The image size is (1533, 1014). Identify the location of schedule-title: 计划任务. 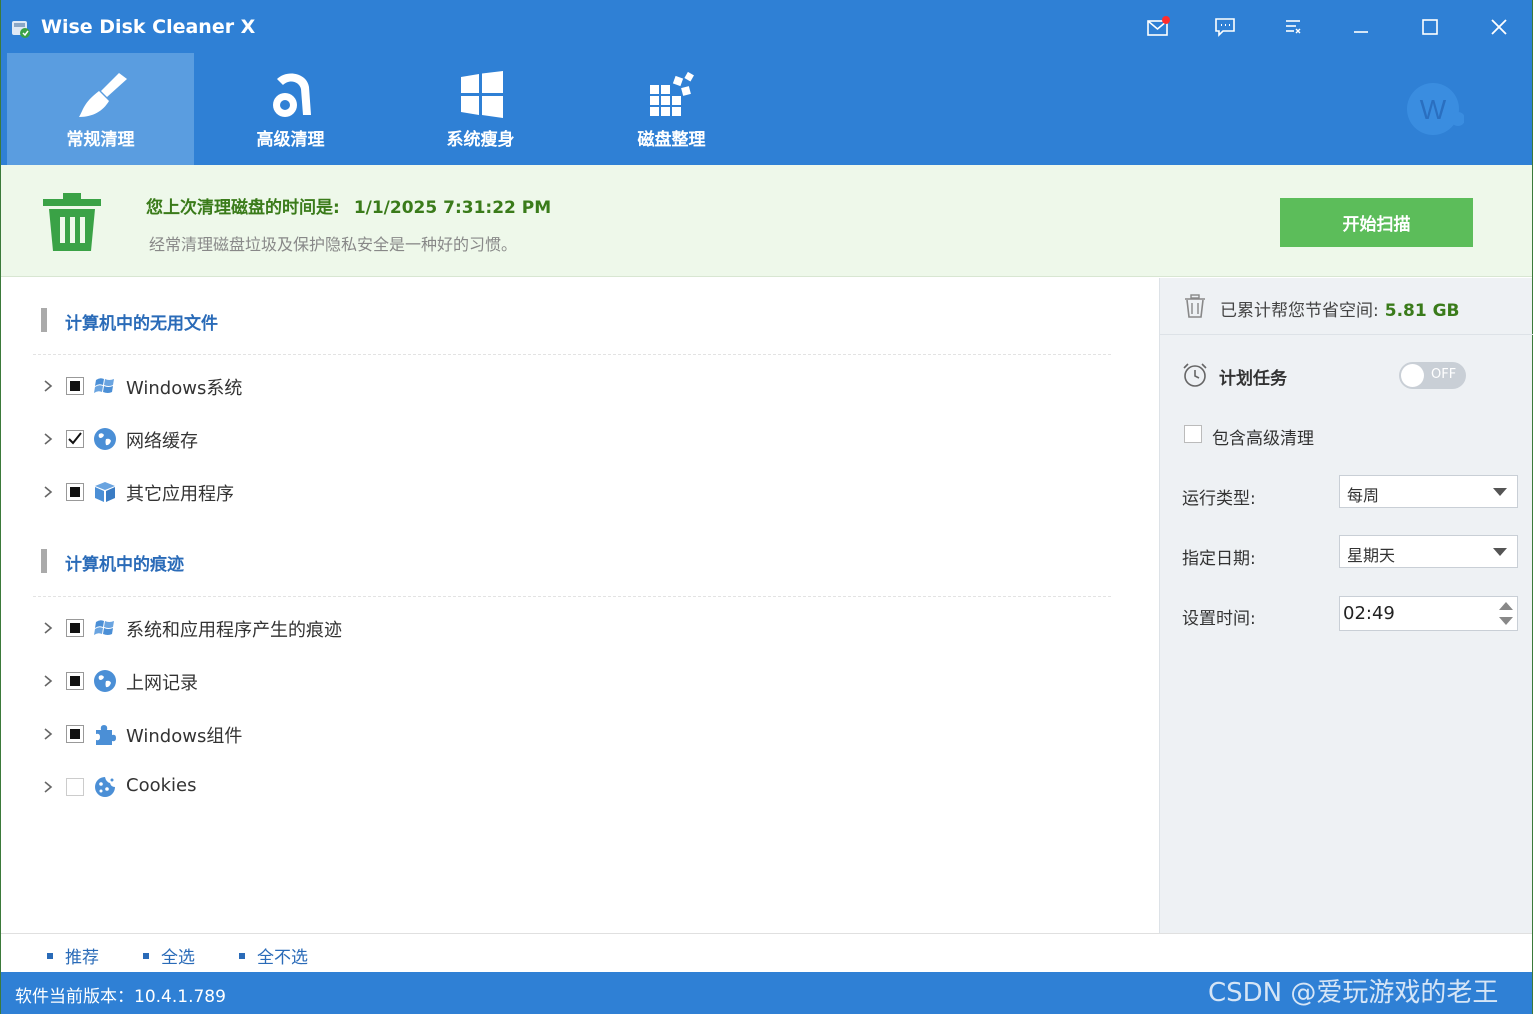
(1253, 379).